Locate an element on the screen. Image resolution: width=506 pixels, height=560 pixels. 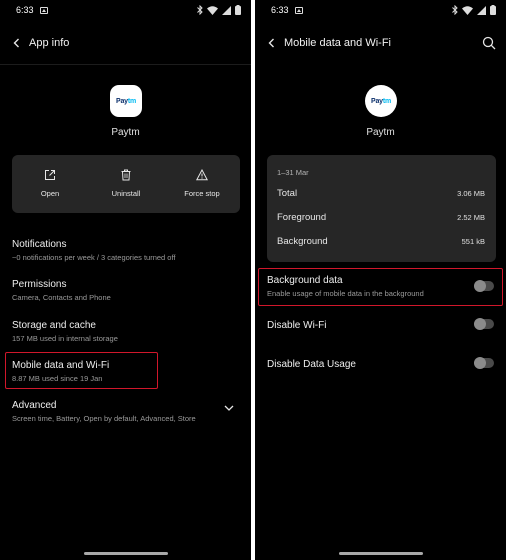
open-external-icon is located at coordinates (50, 175).